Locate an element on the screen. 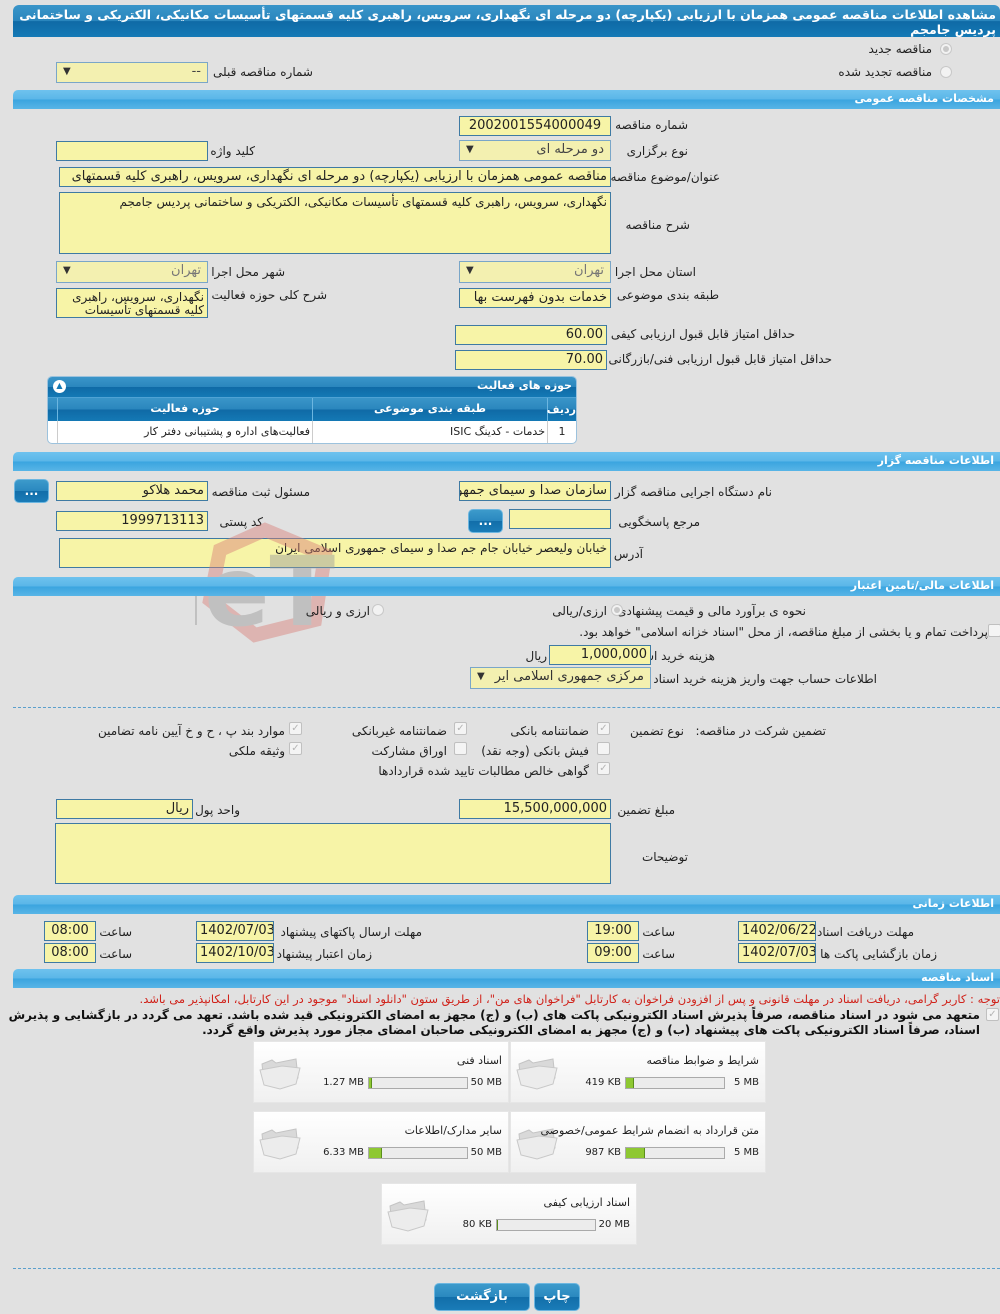  document-name: اسناد ارزیابی کیفی is located at coordinates (586, 1202).